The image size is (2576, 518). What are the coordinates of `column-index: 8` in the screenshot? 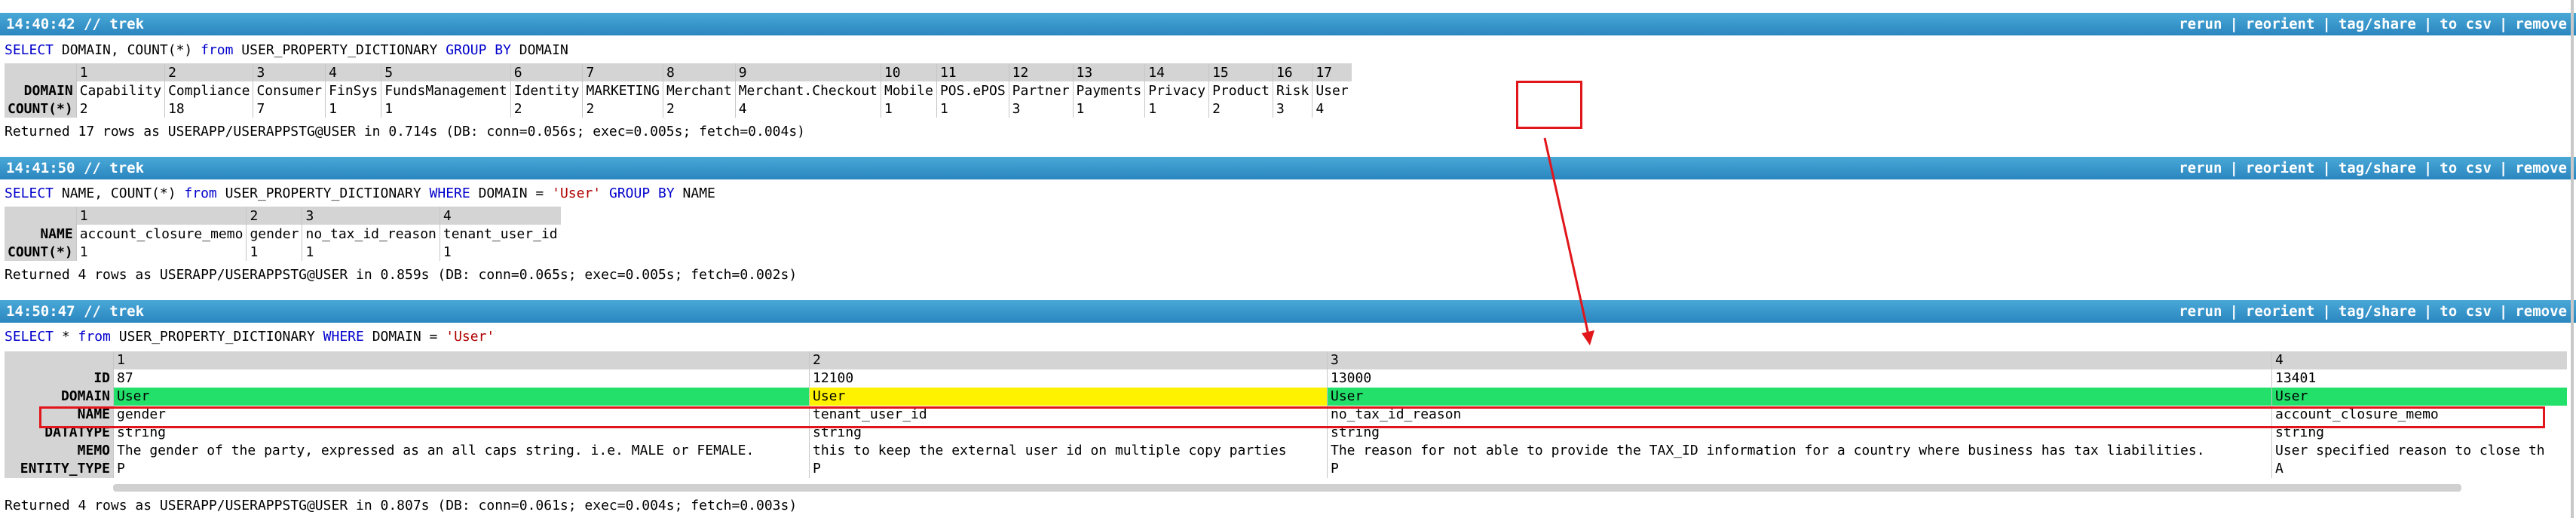 It's located at (699, 72).